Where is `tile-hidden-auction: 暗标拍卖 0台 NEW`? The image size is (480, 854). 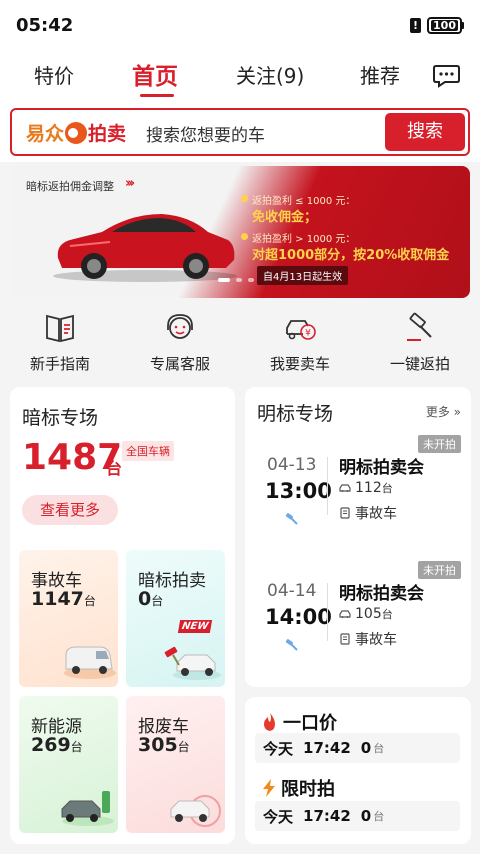 tile-hidden-auction: 暗标拍卖 0台 NEW is located at coordinates (175, 618).